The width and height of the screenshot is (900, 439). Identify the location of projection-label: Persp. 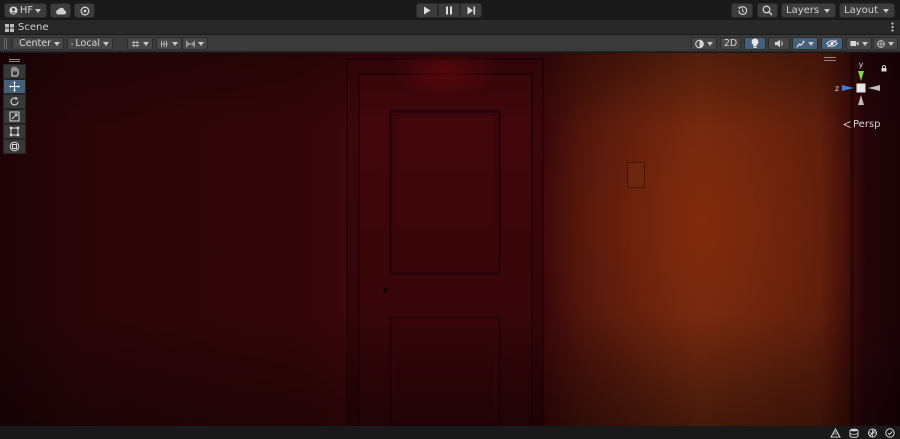
(867, 124).